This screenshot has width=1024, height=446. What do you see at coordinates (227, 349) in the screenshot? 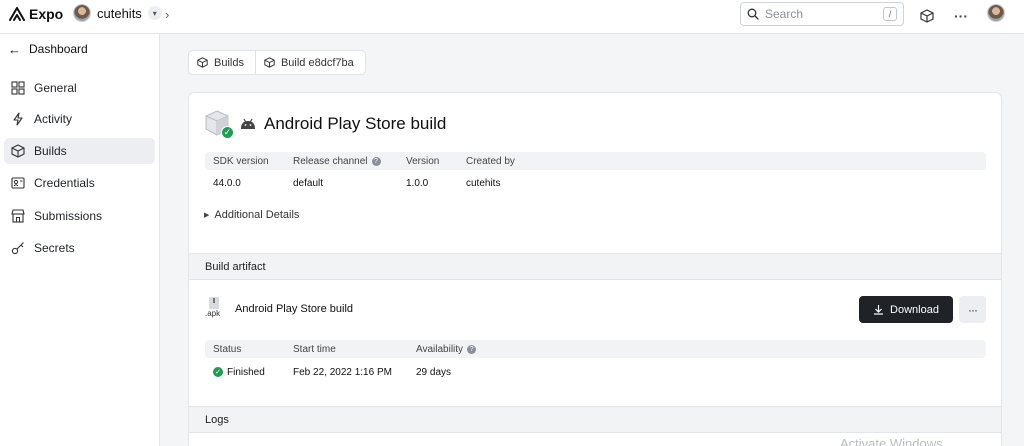
I see `header-status: Status` at bounding box center [227, 349].